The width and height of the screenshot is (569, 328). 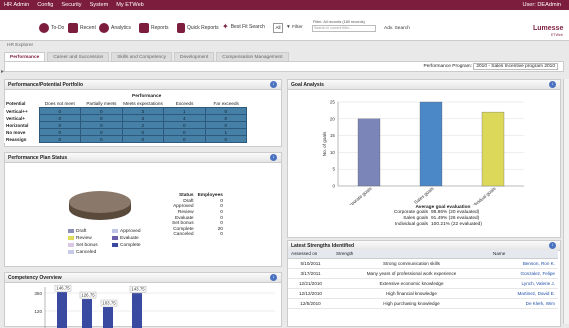 What do you see at coordinates (141, 56) in the screenshot?
I see `tab-skills-competency: Skills and Competency` at bounding box center [141, 56].